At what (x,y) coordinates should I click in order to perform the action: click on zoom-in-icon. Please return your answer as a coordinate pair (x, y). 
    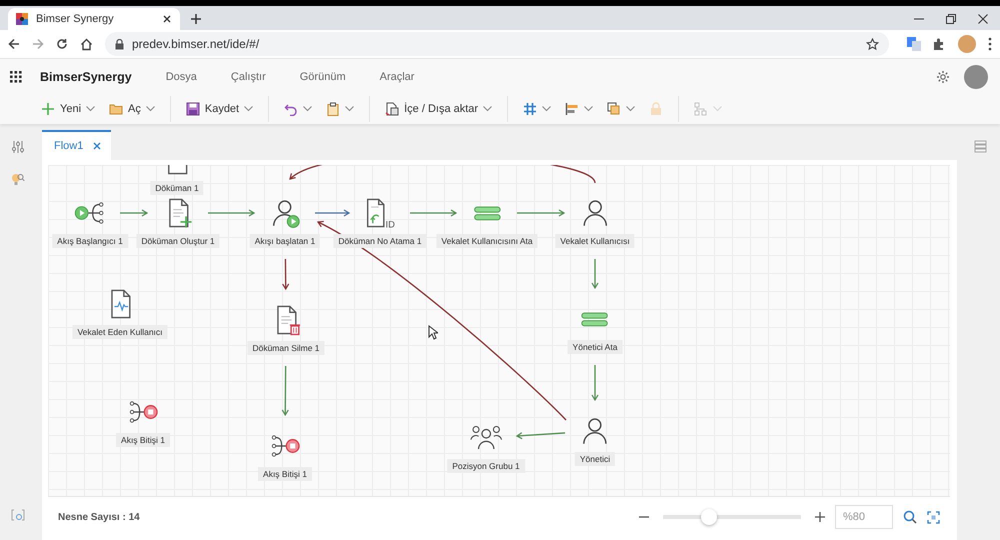
    Looking at the image, I should click on (820, 517).